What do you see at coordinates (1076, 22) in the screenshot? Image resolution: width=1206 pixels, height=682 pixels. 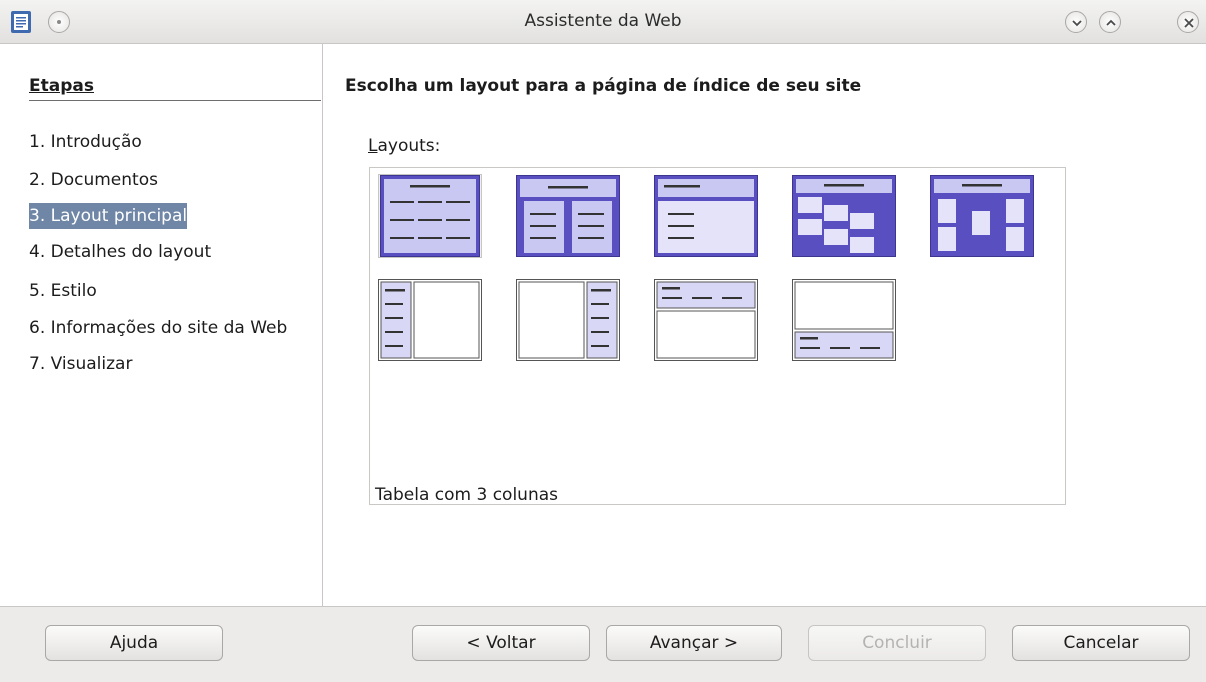 I see `minimize-icon` at bounding box center [1076, 22].